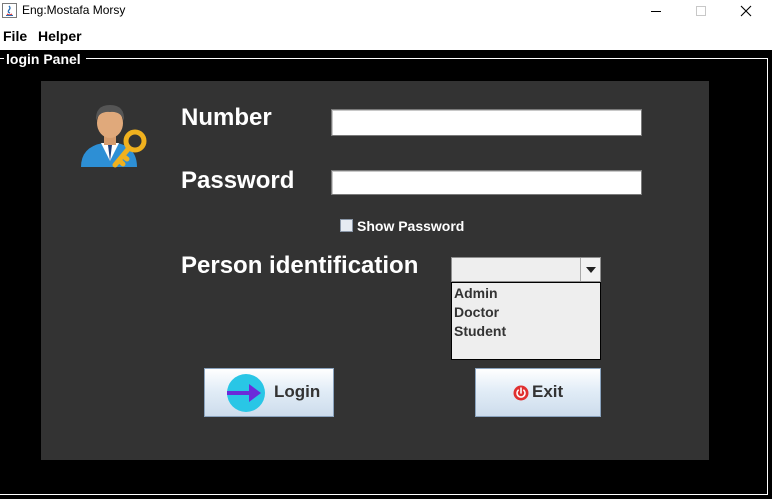 This screenshot has width=772, height=499. I want to click on minimize-icon, so click(656, 11).